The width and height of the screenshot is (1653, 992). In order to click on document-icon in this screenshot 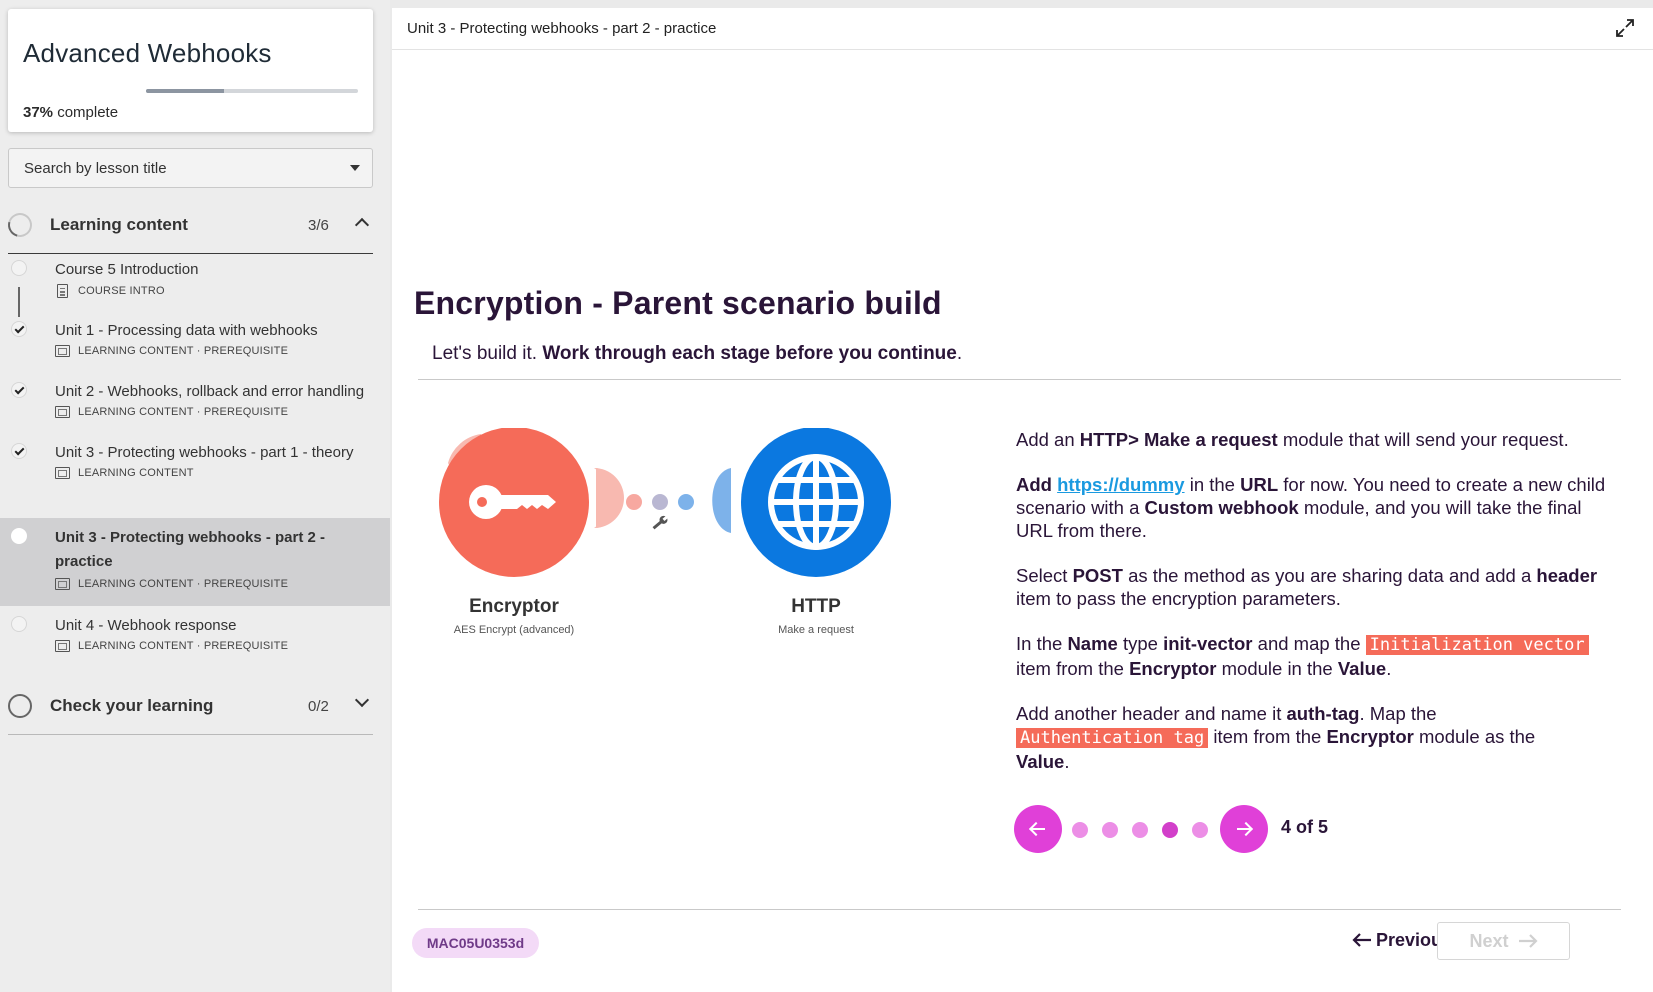, I will do `click(62, 291)`.